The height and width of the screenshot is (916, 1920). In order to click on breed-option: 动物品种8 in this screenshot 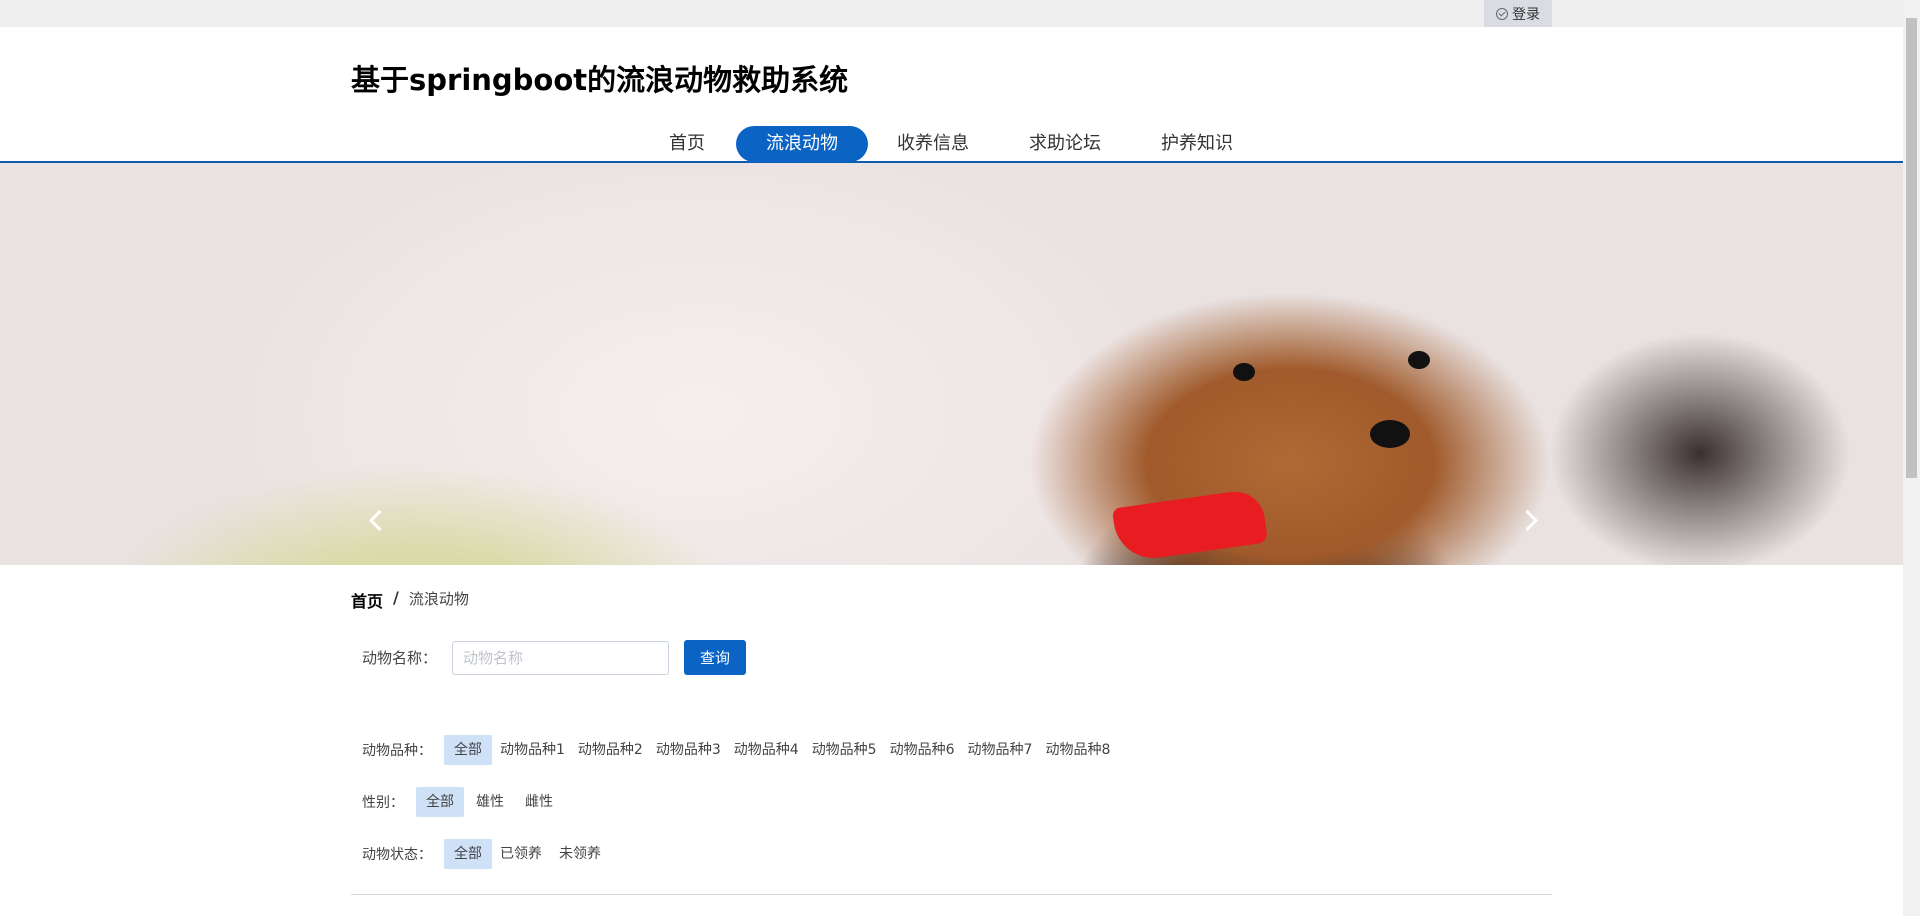, I will do `click(1077, 750)`.